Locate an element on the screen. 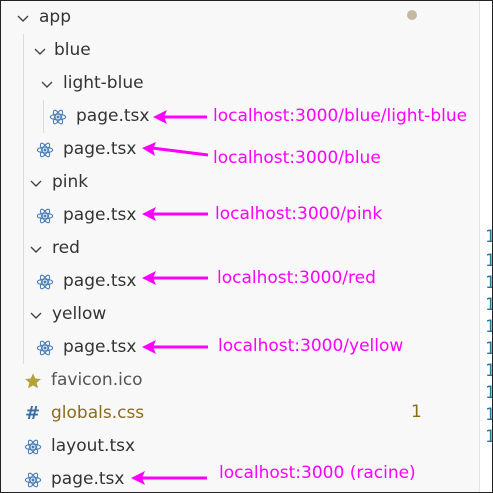 The image size is (493, 493). route-annotation: localhost:3000/yellow is located at coordinates (311, 346).